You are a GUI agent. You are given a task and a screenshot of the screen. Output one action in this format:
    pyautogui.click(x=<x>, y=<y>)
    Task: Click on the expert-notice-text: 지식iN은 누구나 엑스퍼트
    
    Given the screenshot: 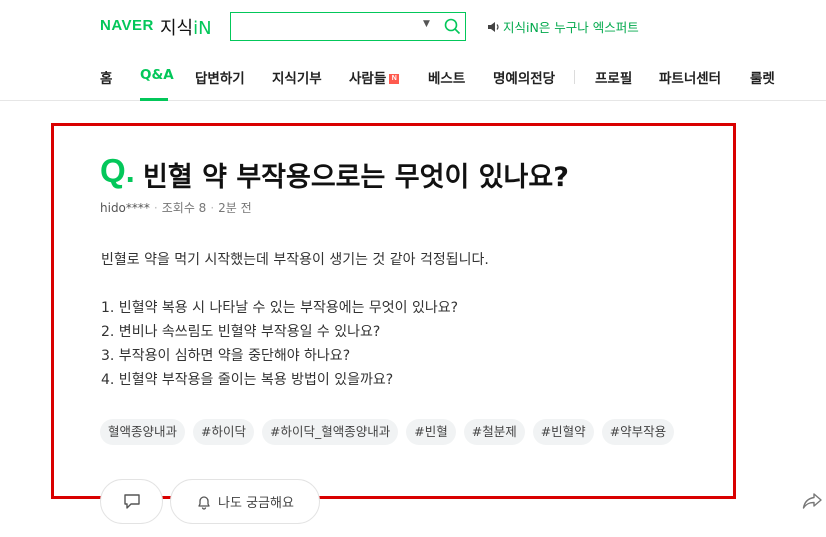 What is the action you would take?
    pyautogui.click(x=571, y=27)
    